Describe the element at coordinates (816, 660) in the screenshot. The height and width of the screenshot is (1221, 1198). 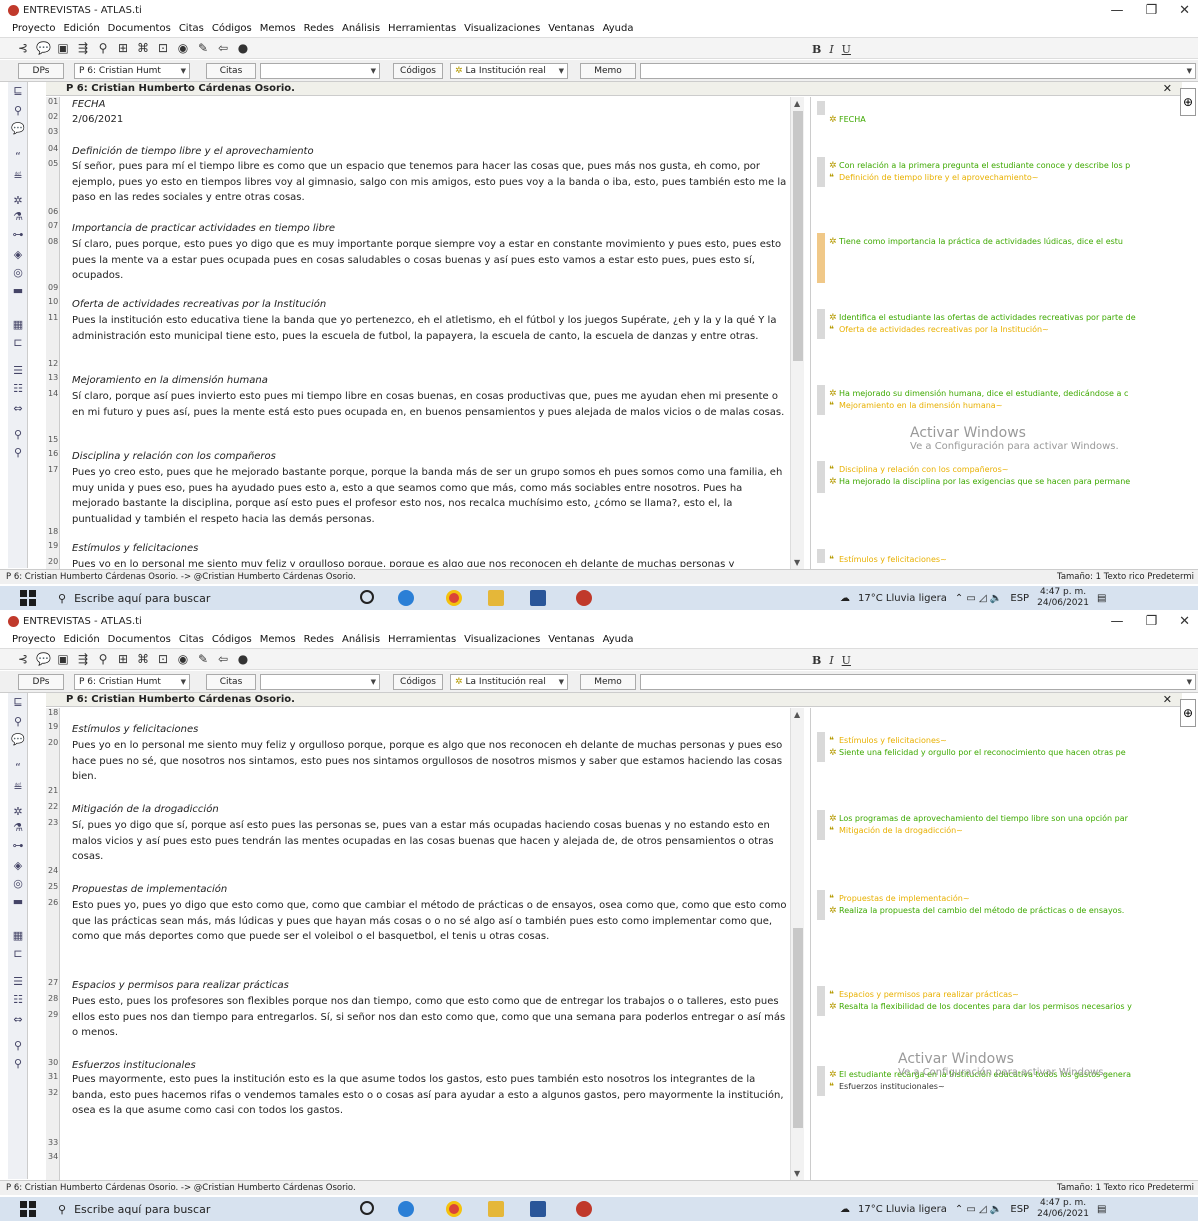
I see `format-button: B` at that location.